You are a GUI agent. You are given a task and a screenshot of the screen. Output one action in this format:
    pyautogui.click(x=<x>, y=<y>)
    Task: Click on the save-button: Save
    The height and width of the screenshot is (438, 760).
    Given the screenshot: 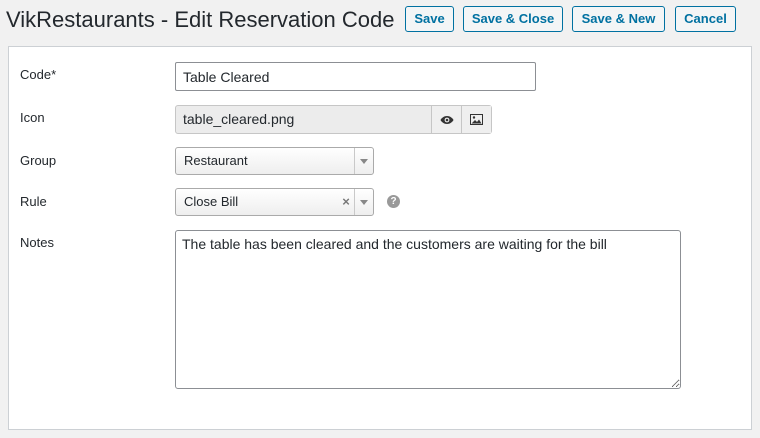 What is the action you would take?
    pyautogui.click(x=429, y=19)
    